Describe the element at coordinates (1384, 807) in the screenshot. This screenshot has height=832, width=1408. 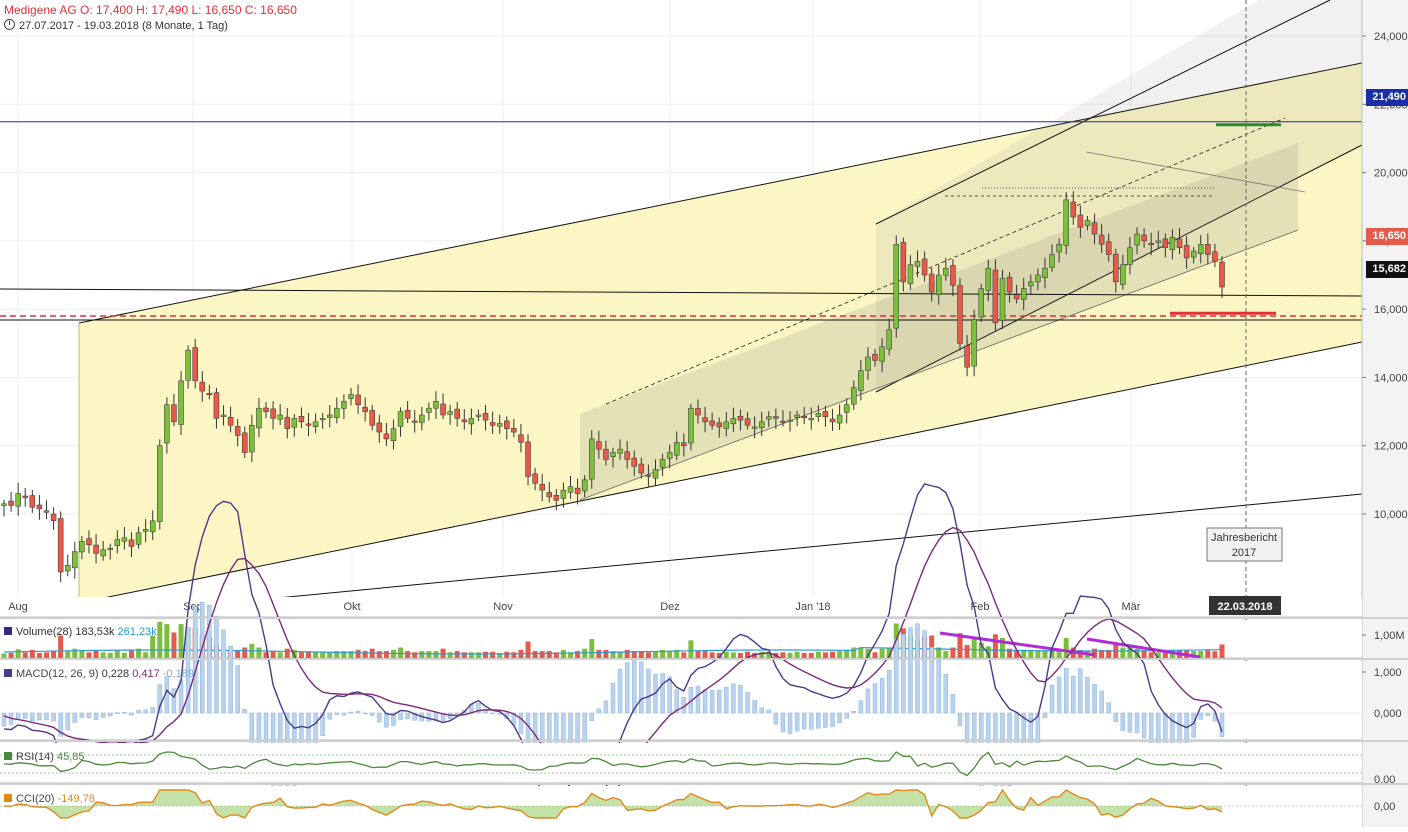
I see `cci-axis-label: 0,00` at that location.